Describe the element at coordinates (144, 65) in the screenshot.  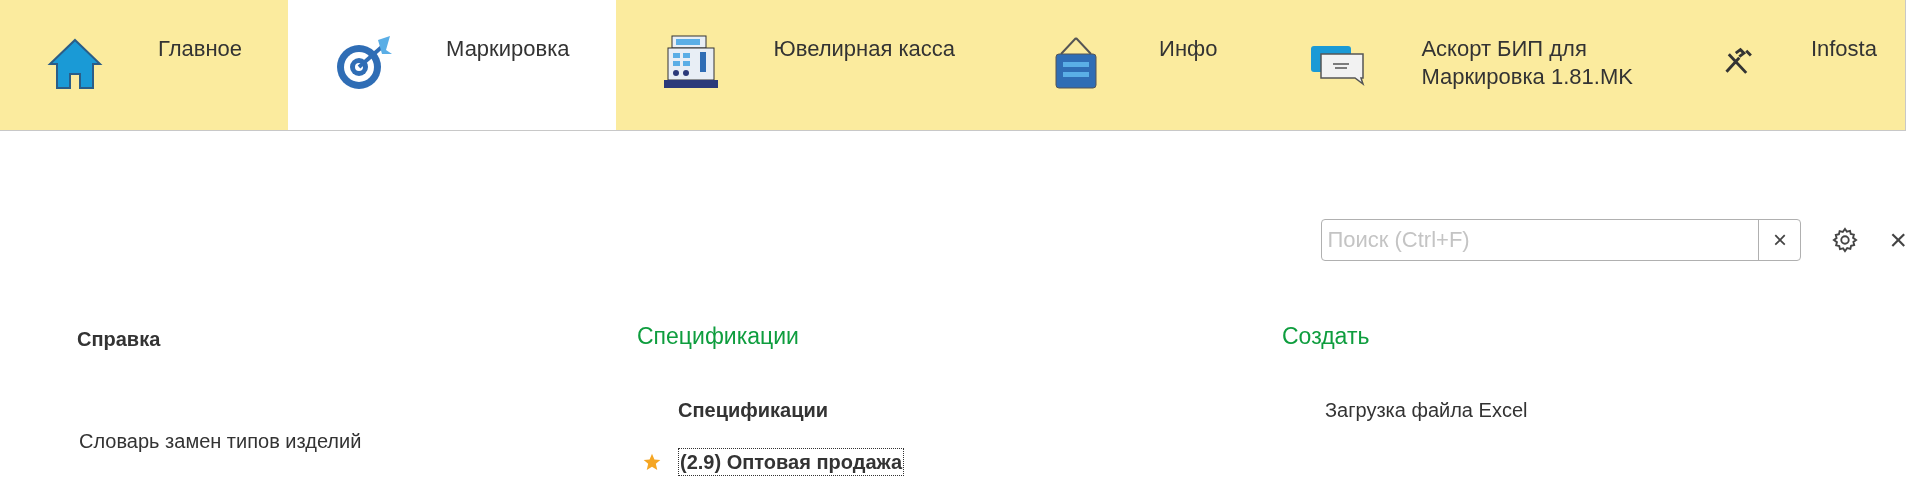
I see `section-tab: Главное` at that location.